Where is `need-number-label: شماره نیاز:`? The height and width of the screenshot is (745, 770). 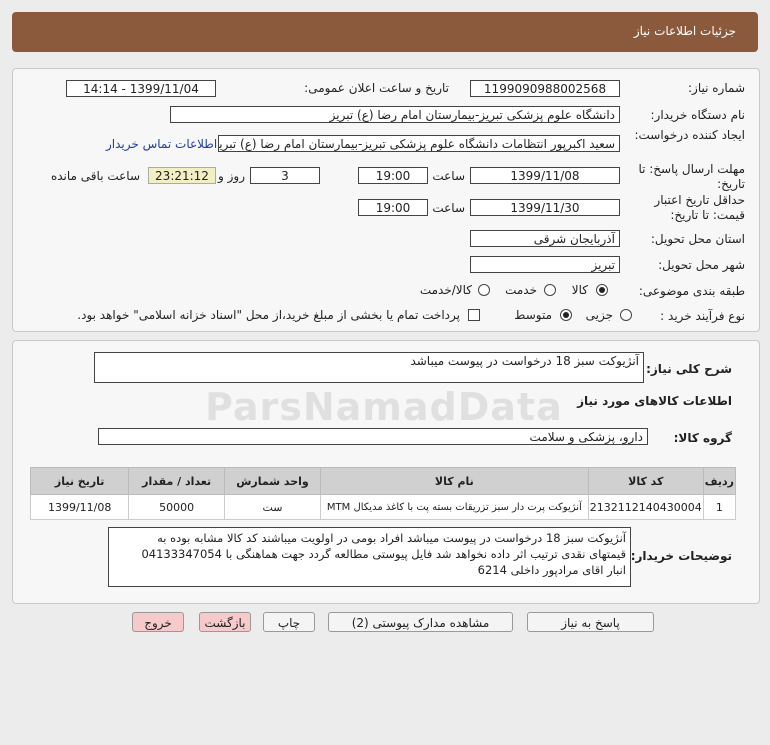
need-number-label: شماره نیاز: is located at coordinates (716, 88).